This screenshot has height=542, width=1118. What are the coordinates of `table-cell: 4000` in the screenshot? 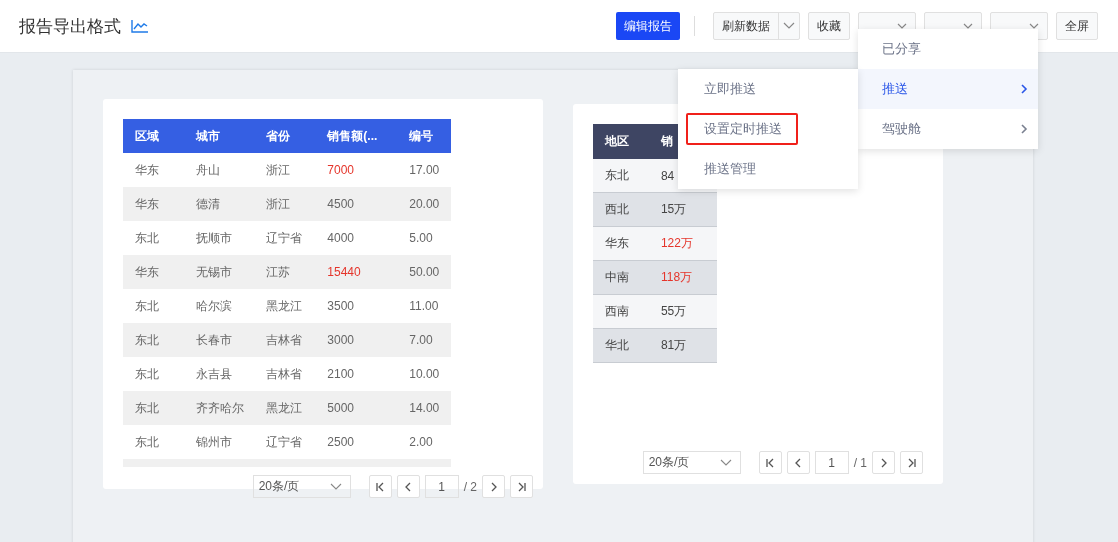 It's located at (341, 238).